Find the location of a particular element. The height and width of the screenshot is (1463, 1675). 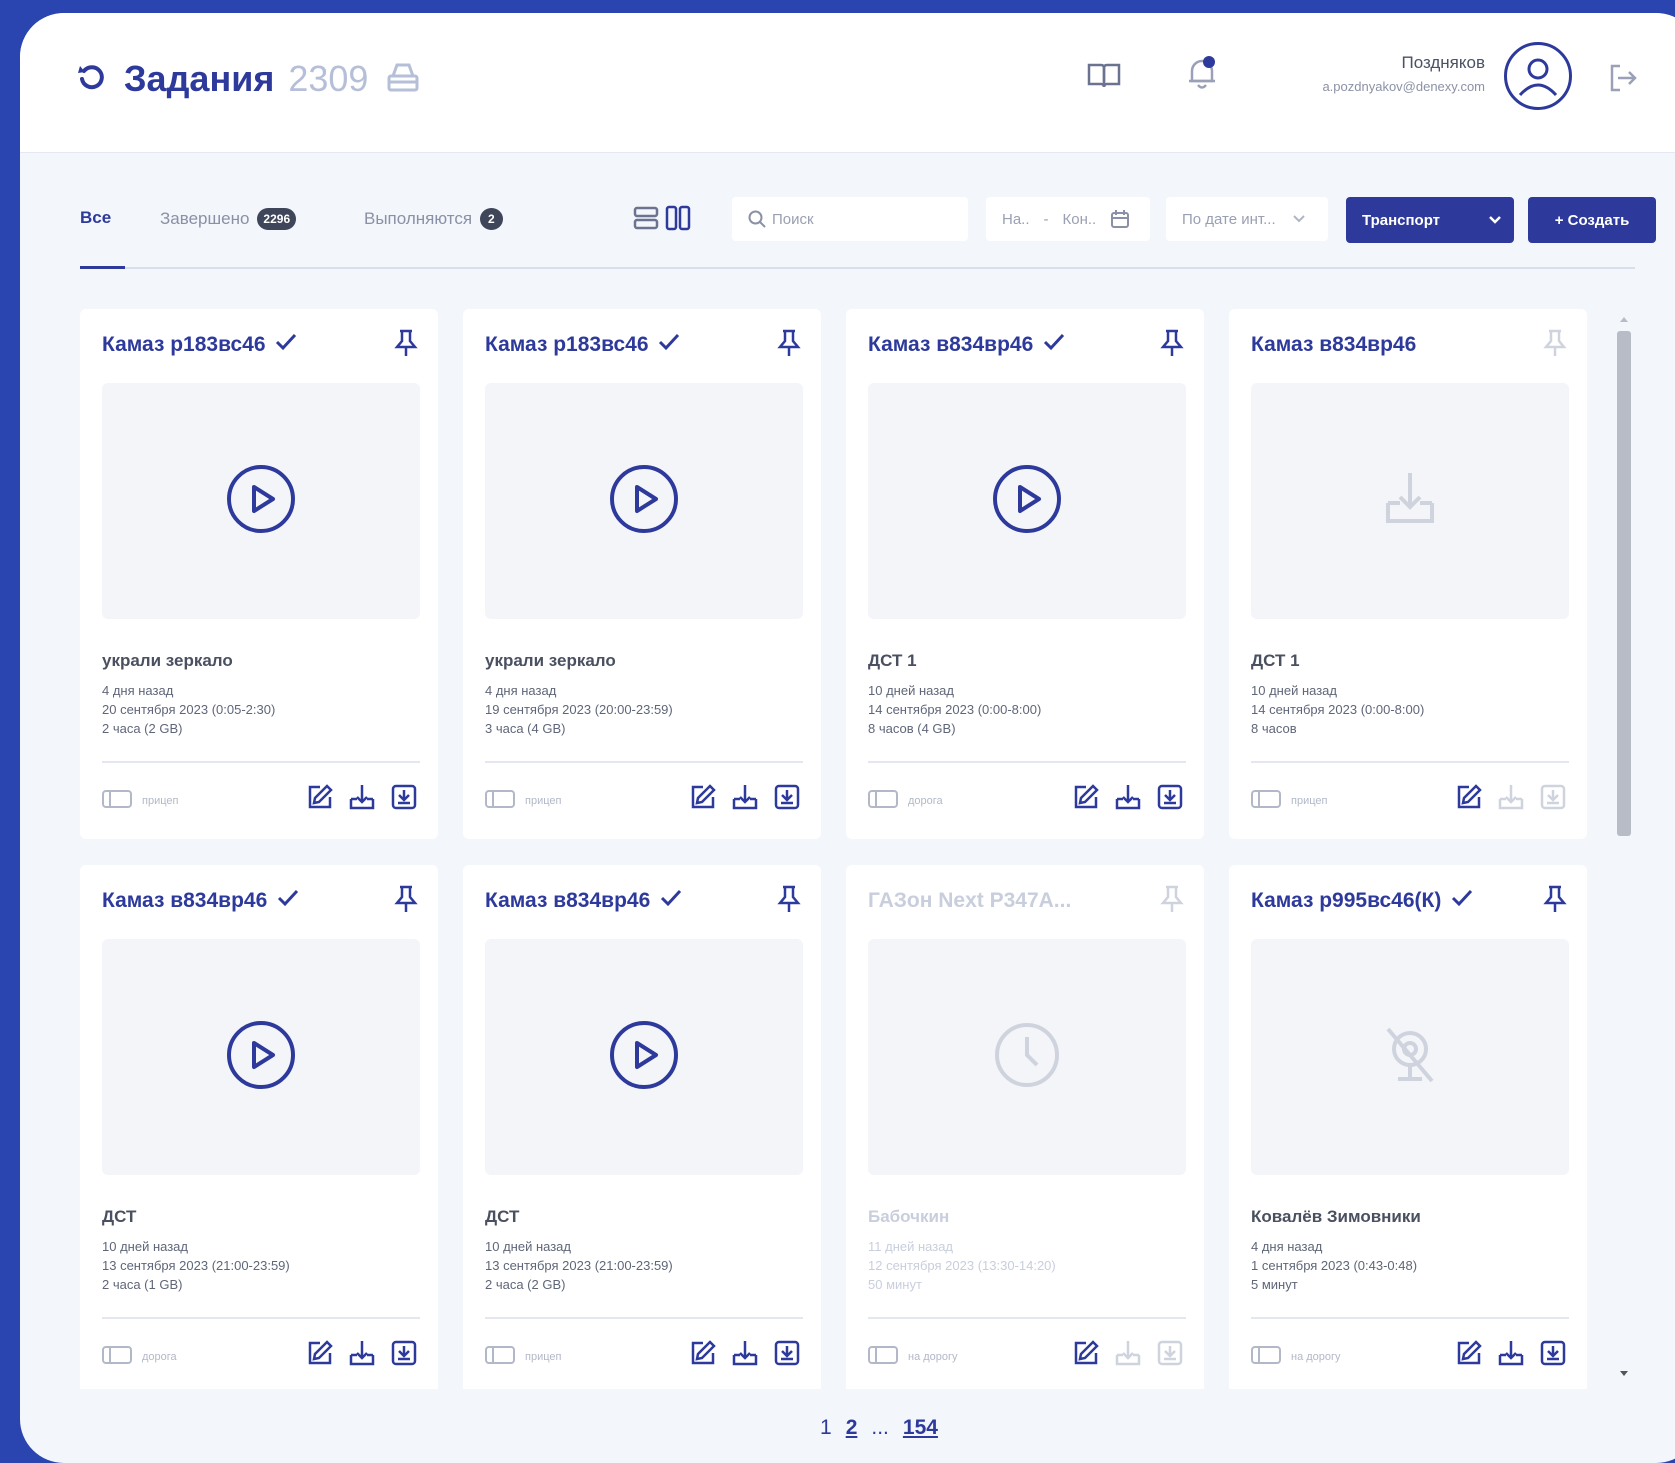

page-title: Задания is located at coordinates (199, 78).